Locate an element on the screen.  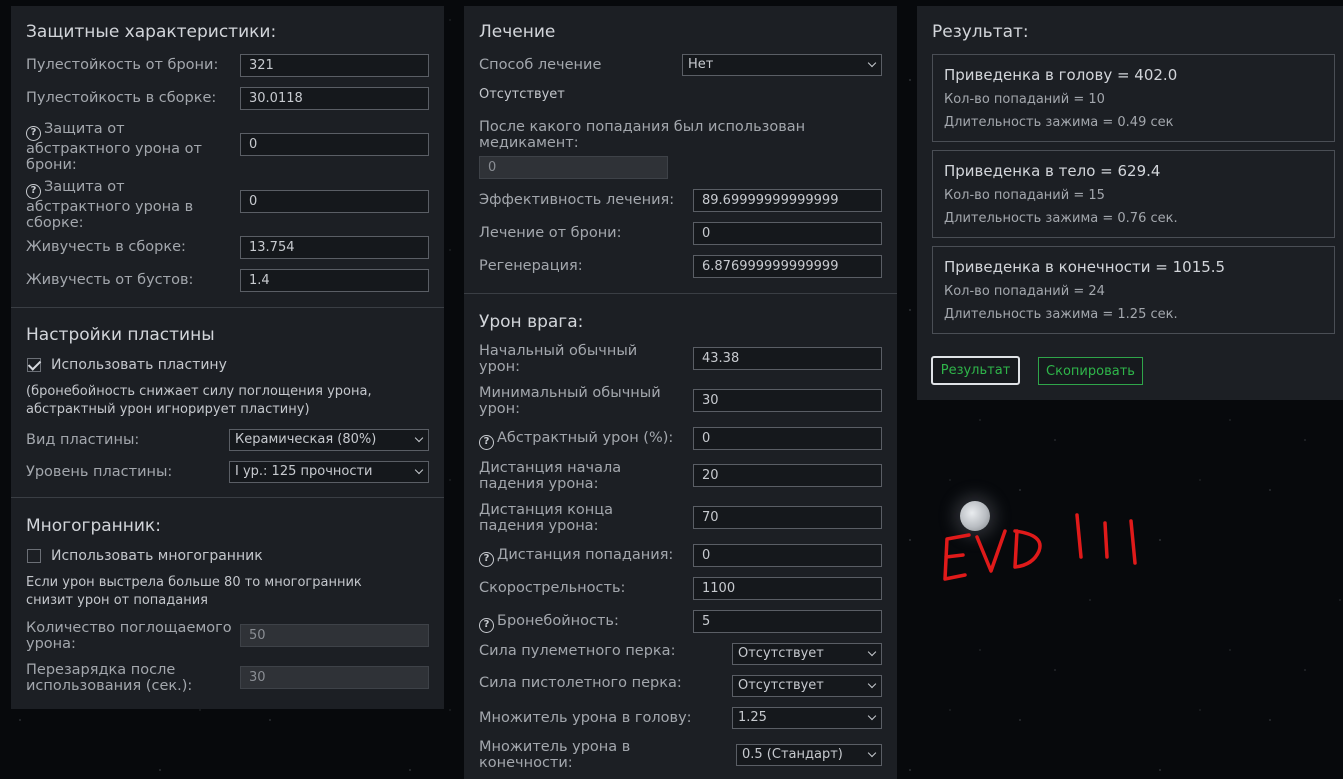
armor-bullet-res-input: 321 is located at coordinates (334, 65).